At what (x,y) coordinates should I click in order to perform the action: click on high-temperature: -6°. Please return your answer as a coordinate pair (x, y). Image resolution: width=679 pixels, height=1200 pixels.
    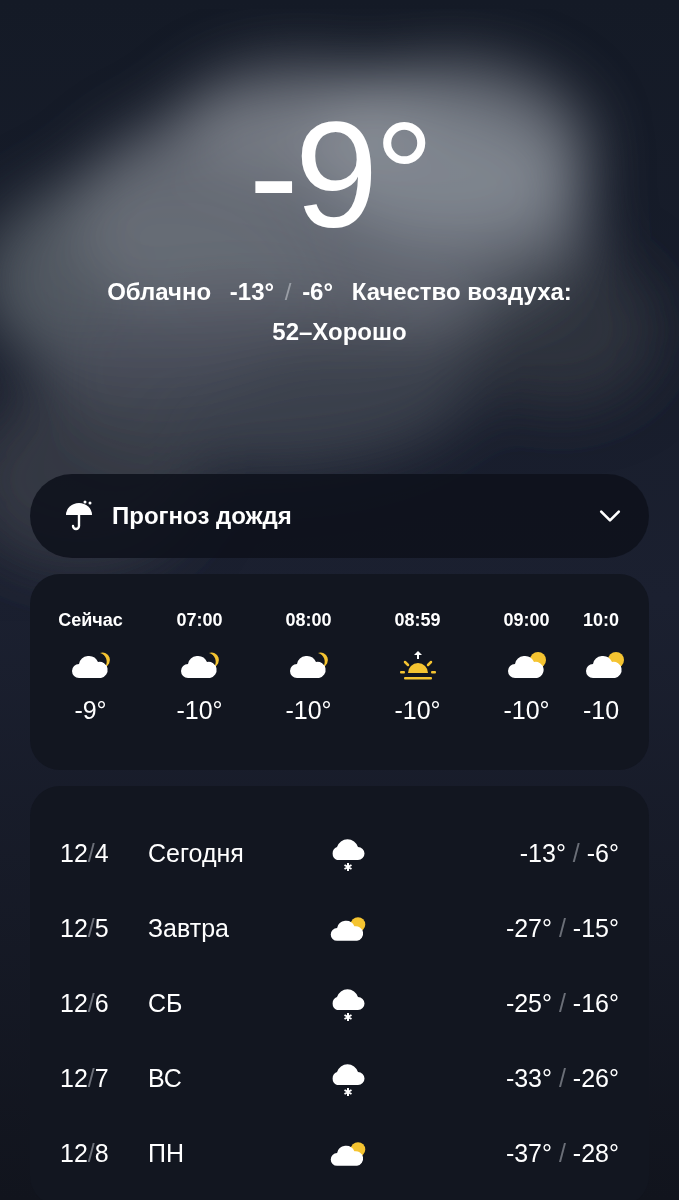
    Looking at the image, I should click on (318, 291).